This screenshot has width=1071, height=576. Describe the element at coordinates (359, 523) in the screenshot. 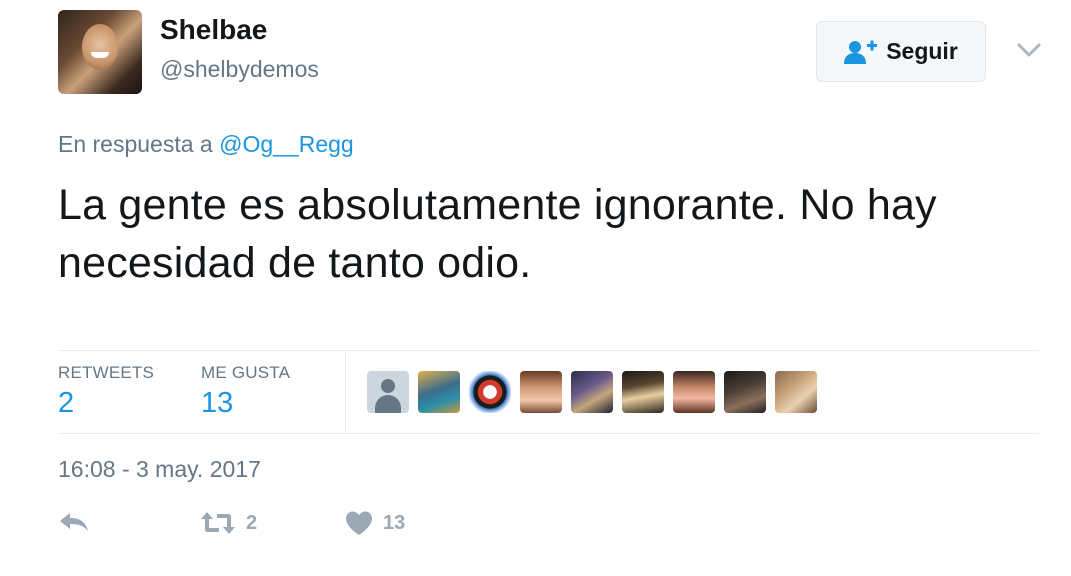

I see `heart-icon` at that location.